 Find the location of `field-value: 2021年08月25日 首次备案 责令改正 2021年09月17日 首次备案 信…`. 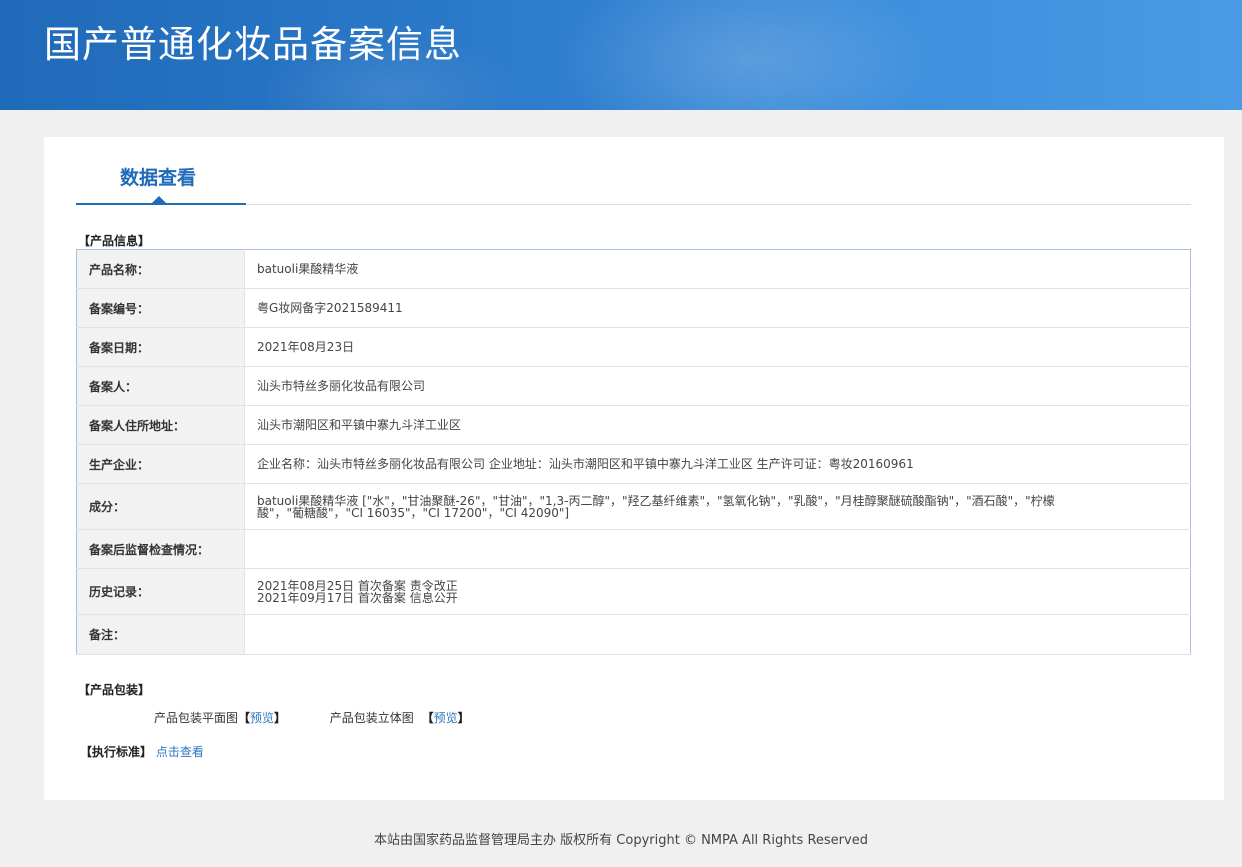

field-value: 2021年08月25日 首次备案 责令改正 2021年09月17日 首次备案 信… is located at coordinates (717, 591).